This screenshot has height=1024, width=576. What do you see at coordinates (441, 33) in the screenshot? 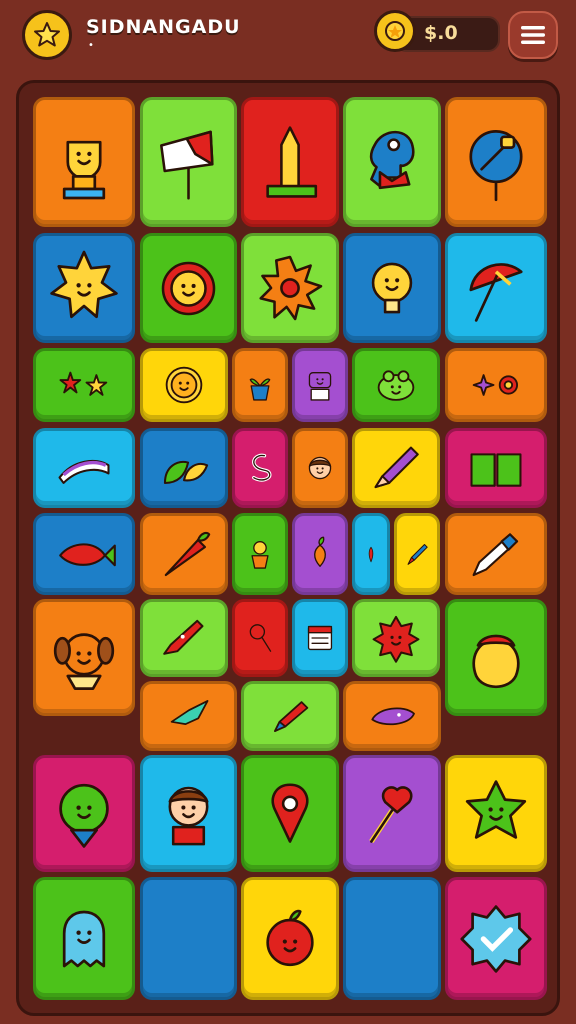
I see `coin-amount: $.0` at bounding box center [441, 33].